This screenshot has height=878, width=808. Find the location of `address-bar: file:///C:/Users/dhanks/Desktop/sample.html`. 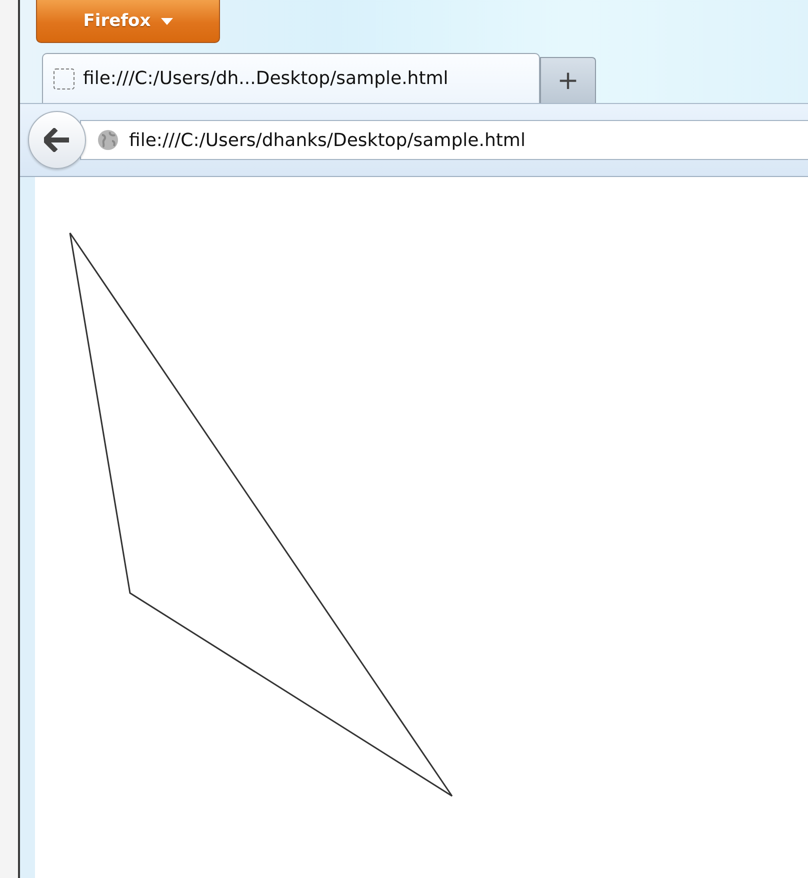

address-bar: file:///C:/Users/dhanks/Desktop/sample.html is located at coordinates (444, 140).